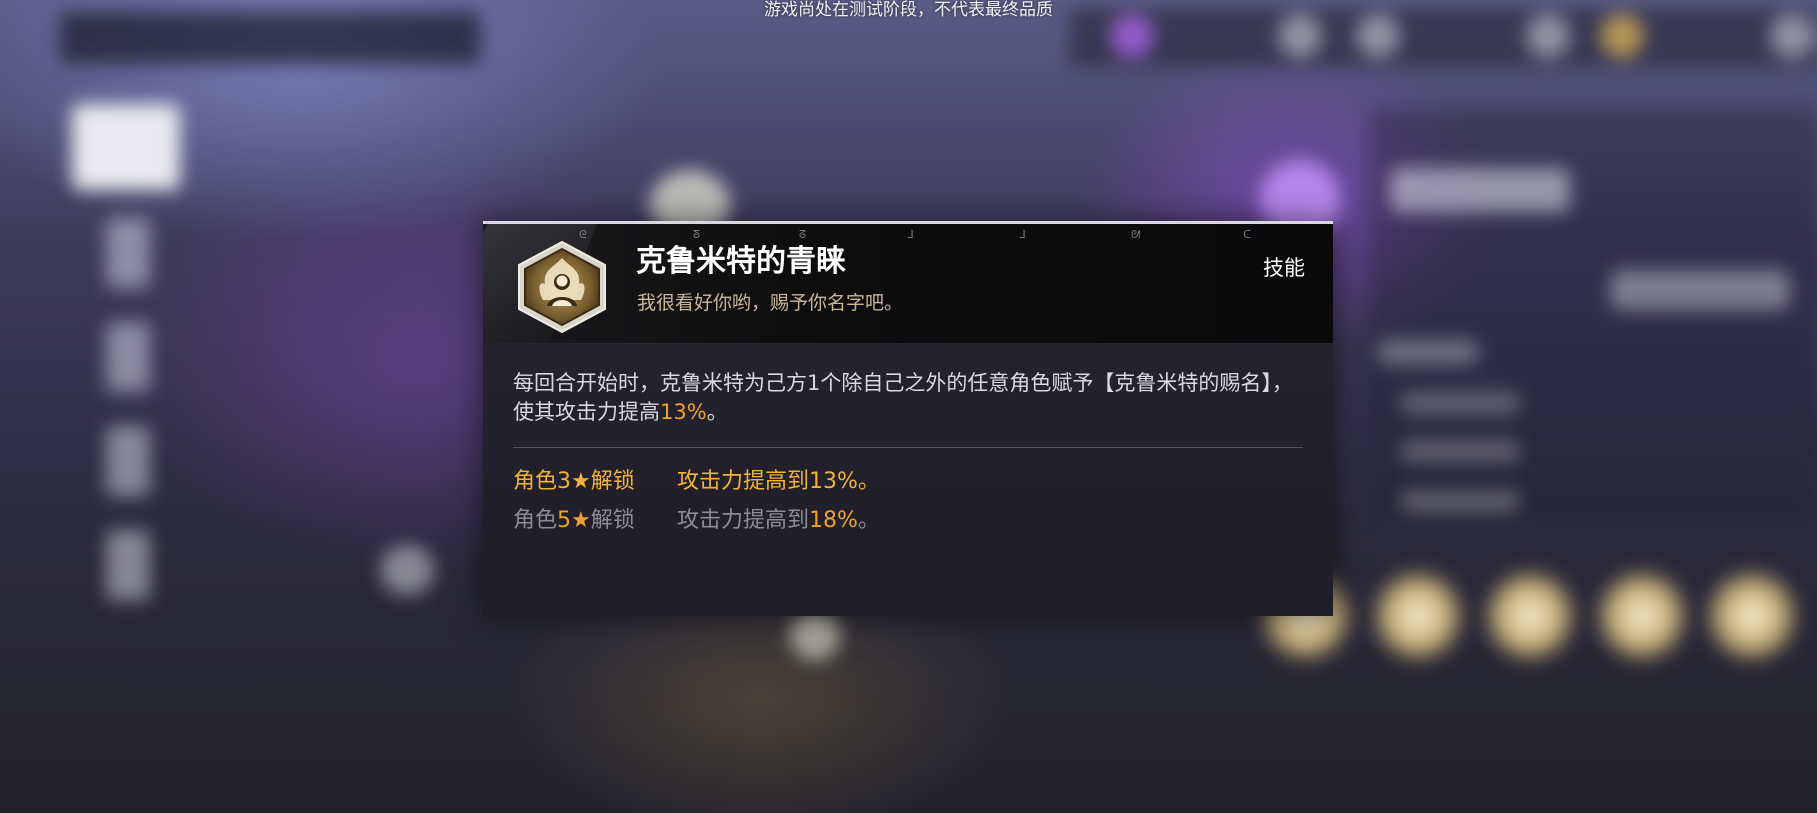 This screenshot has width=1817, height=813. What do you see at coordinates (770, 303) in the screenshot?
I see `skill-quote: 我很看好你哟，赐予你名字吧。` at bounding box center [770, 303].